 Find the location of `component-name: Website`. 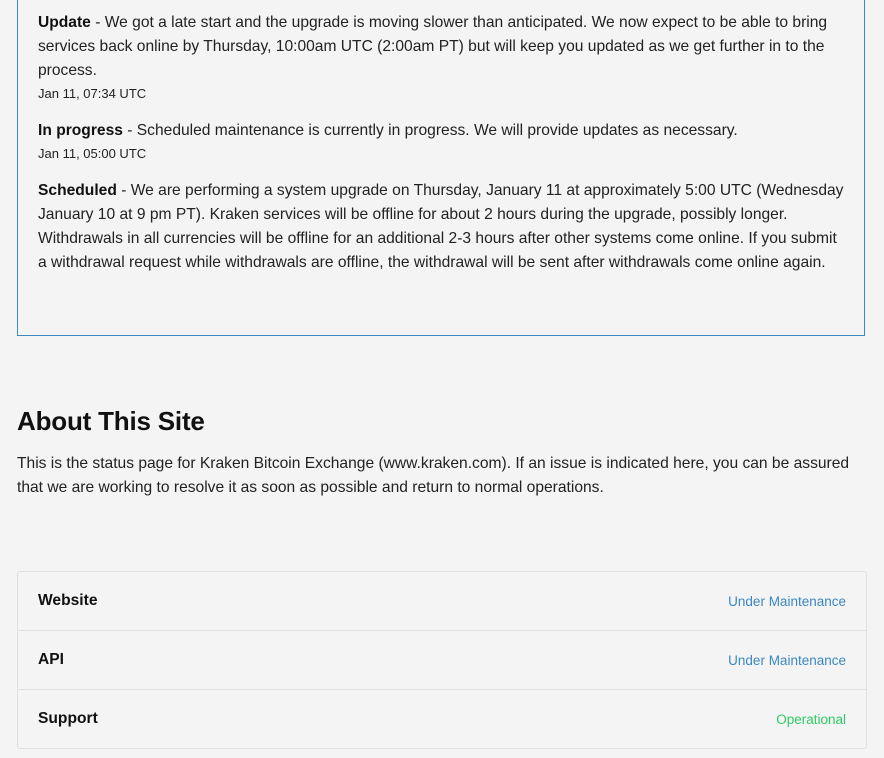

component-name: Website is located at coordinates (68, 600).